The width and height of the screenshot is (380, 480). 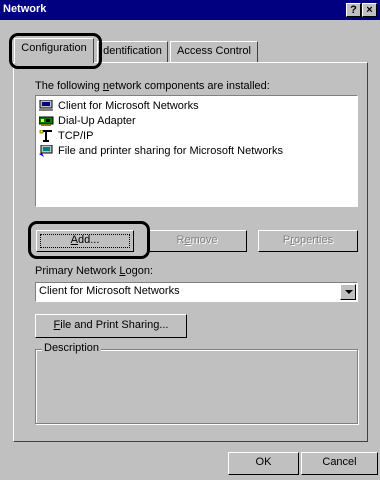 I want to click on network-adapter-icon, so click(x=46, y=121).